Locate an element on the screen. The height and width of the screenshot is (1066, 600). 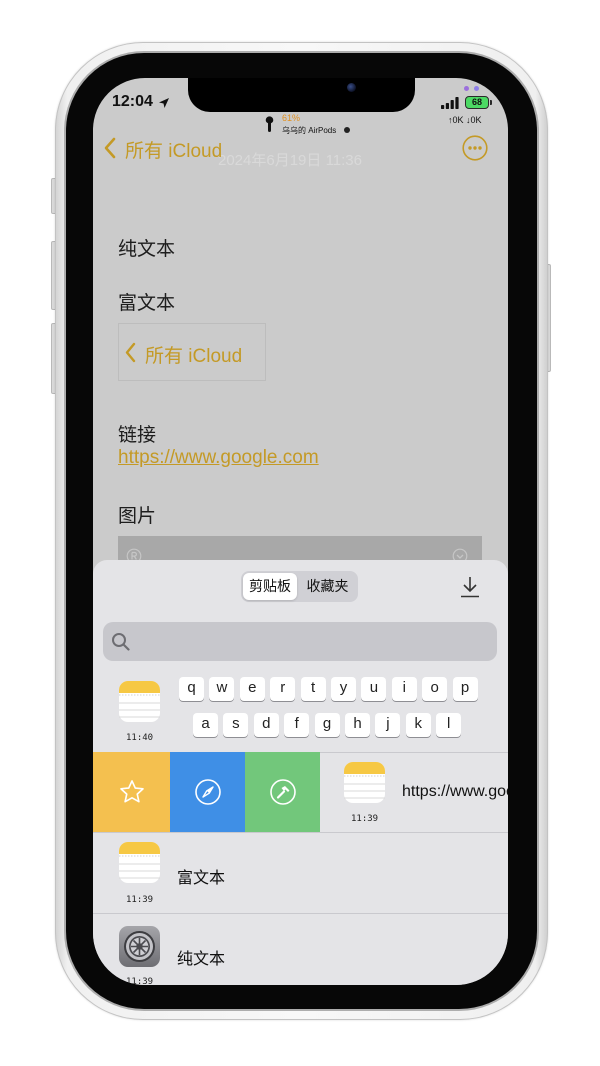
keyboard-key: a is located at coordinates (205, 725).